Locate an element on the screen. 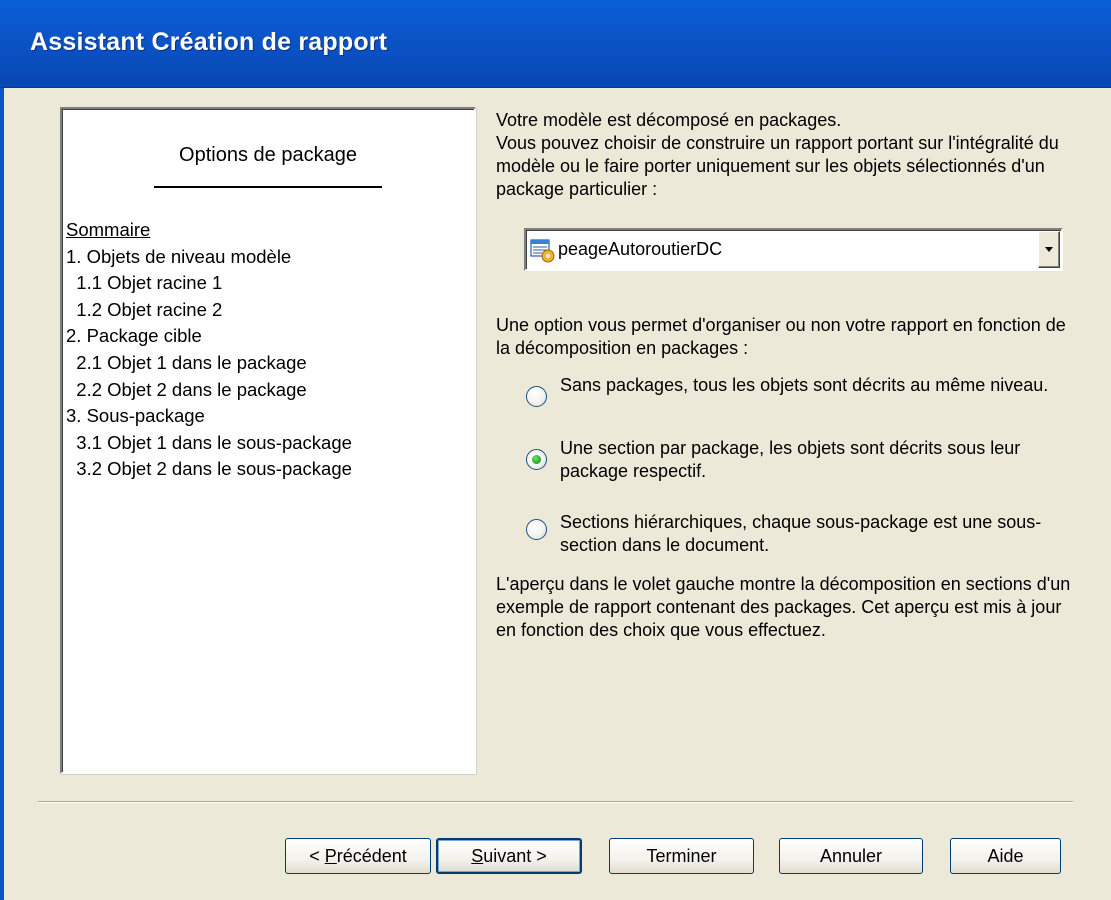 The image size is (1111, 900). cancel-button: Annuler is located at coordinates (851, 856).